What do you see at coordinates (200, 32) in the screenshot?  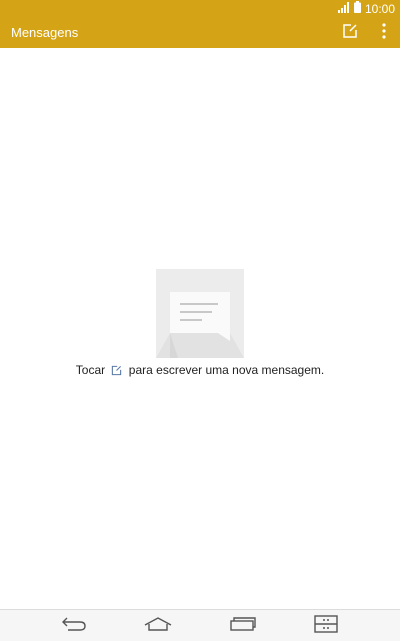 I see `app-bar: Mensagens` at bounding box center [200, 32].